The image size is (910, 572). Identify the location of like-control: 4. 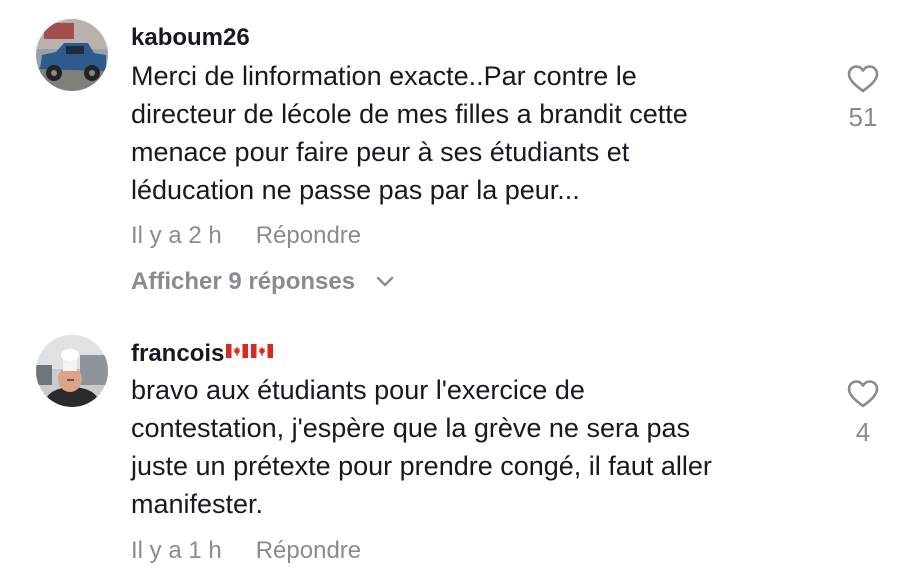
(863, 413).